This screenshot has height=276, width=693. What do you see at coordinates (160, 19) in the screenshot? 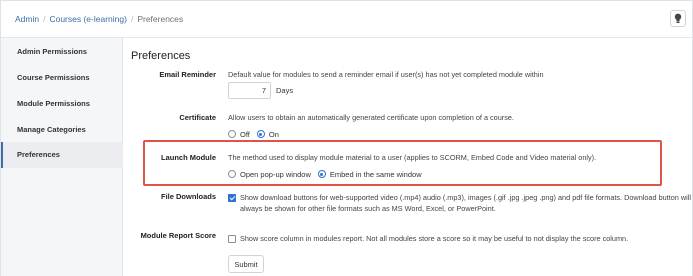
I see `breadcrumb-current: Preferences` at bounding box center [160, 19].